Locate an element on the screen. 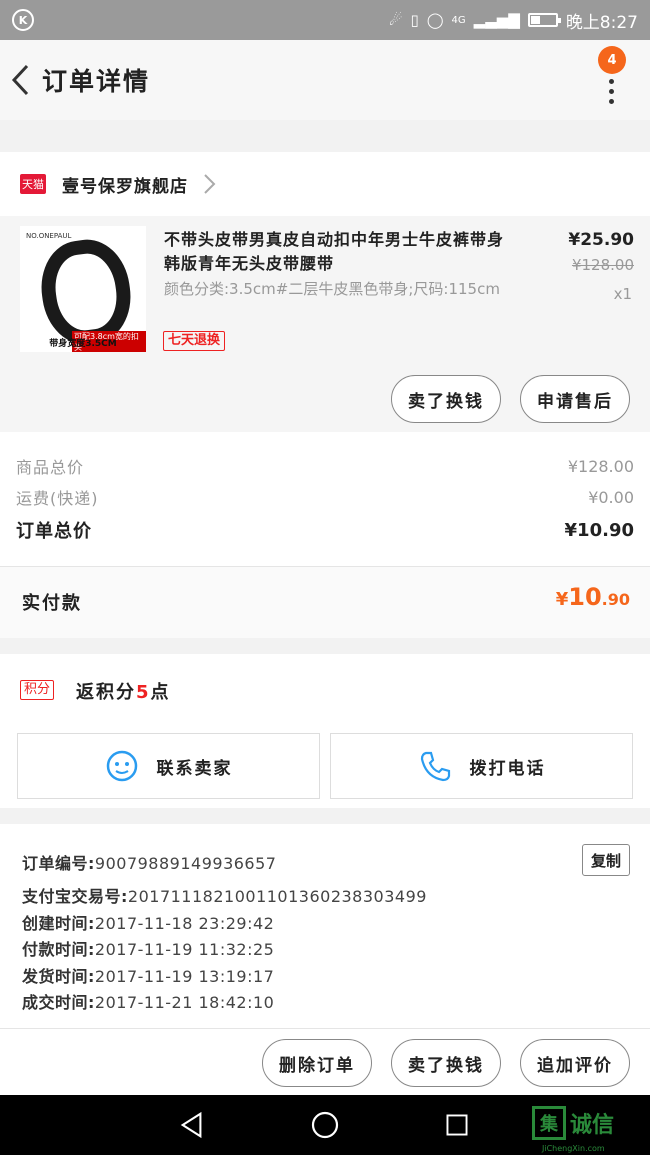 The width and height of the screenshot is (650, 1155). system-nav-bar: 集 诚信 JiChengXin.com is located at coordinates (325, 1125).